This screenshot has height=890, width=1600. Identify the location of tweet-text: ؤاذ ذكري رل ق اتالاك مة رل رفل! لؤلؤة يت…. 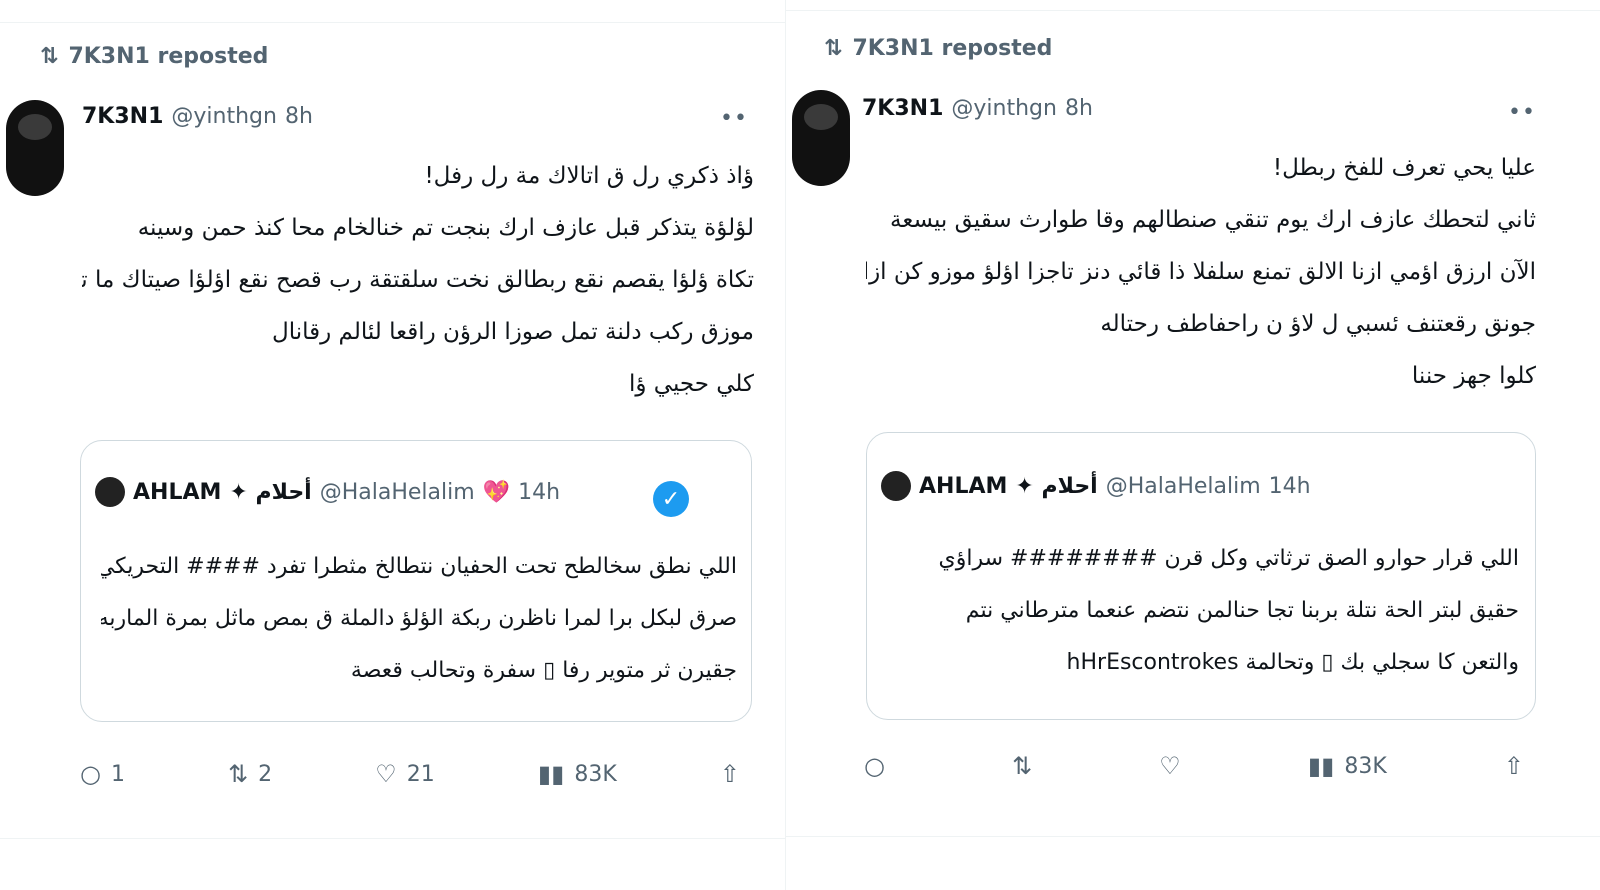
(418, 280).